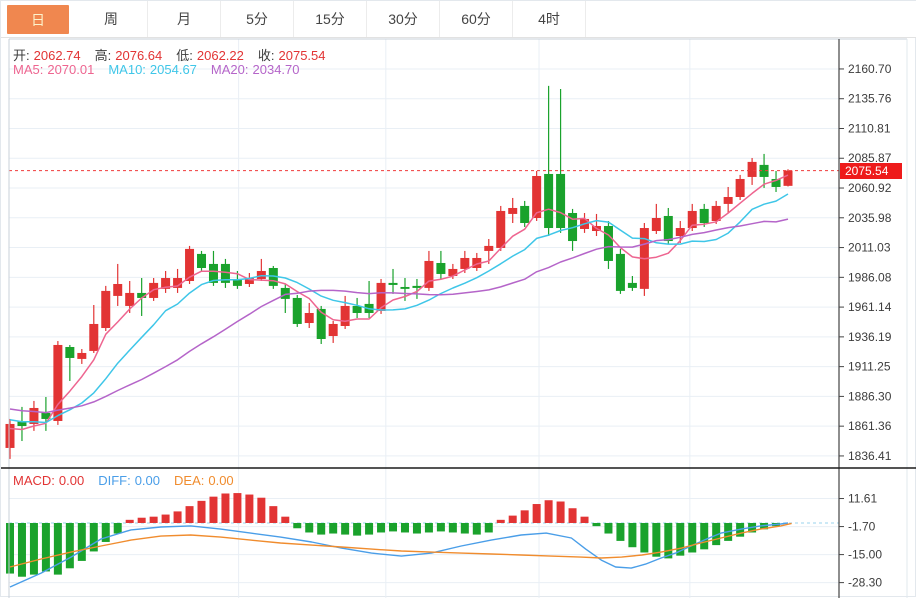 The height and width of the screenshot is (598, 916). Describe the element at coordinates (28, 69) in the screenshot. I see `ma5-label: MA5:` at that location.